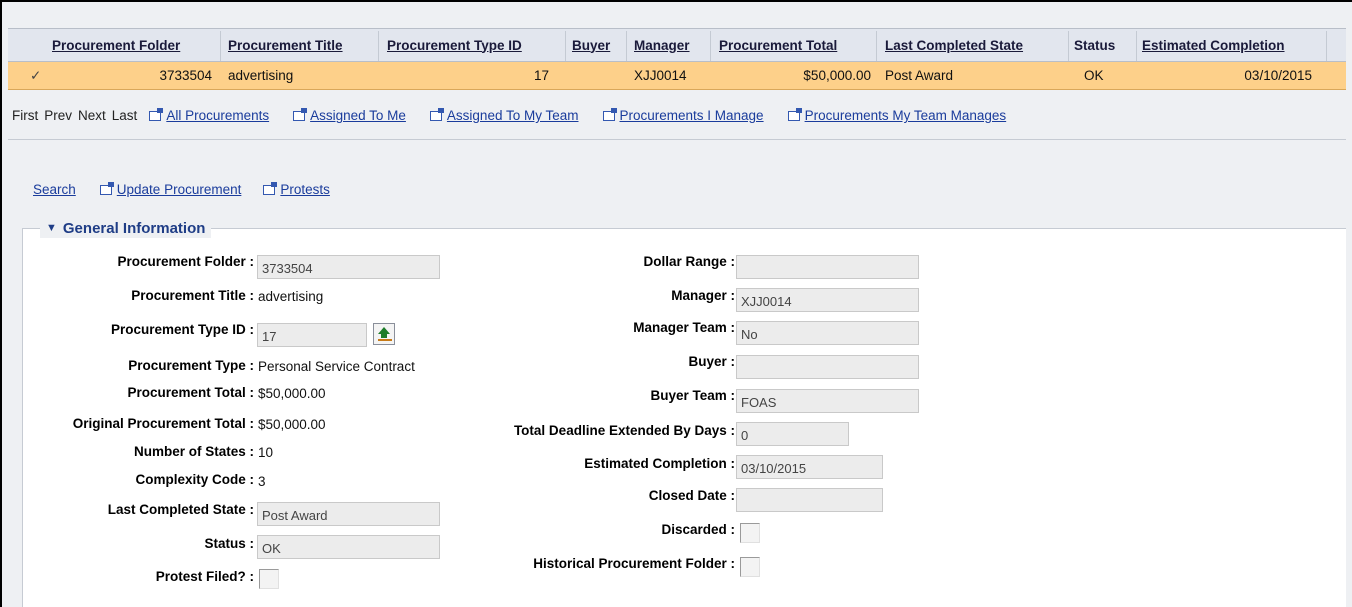  Describe the element at coordinates (684, 327) in the screenshot. I see `manager-team-label: Manager Team :` at that location.